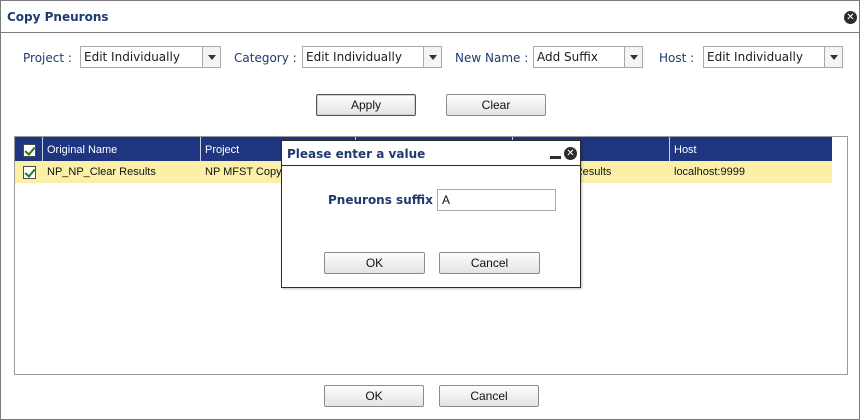  What do you see at coordinates (101, 172) in the screenshot?
I see `cell-original-name: NP_NP_Clear Results` at bounding box center [101, 172].